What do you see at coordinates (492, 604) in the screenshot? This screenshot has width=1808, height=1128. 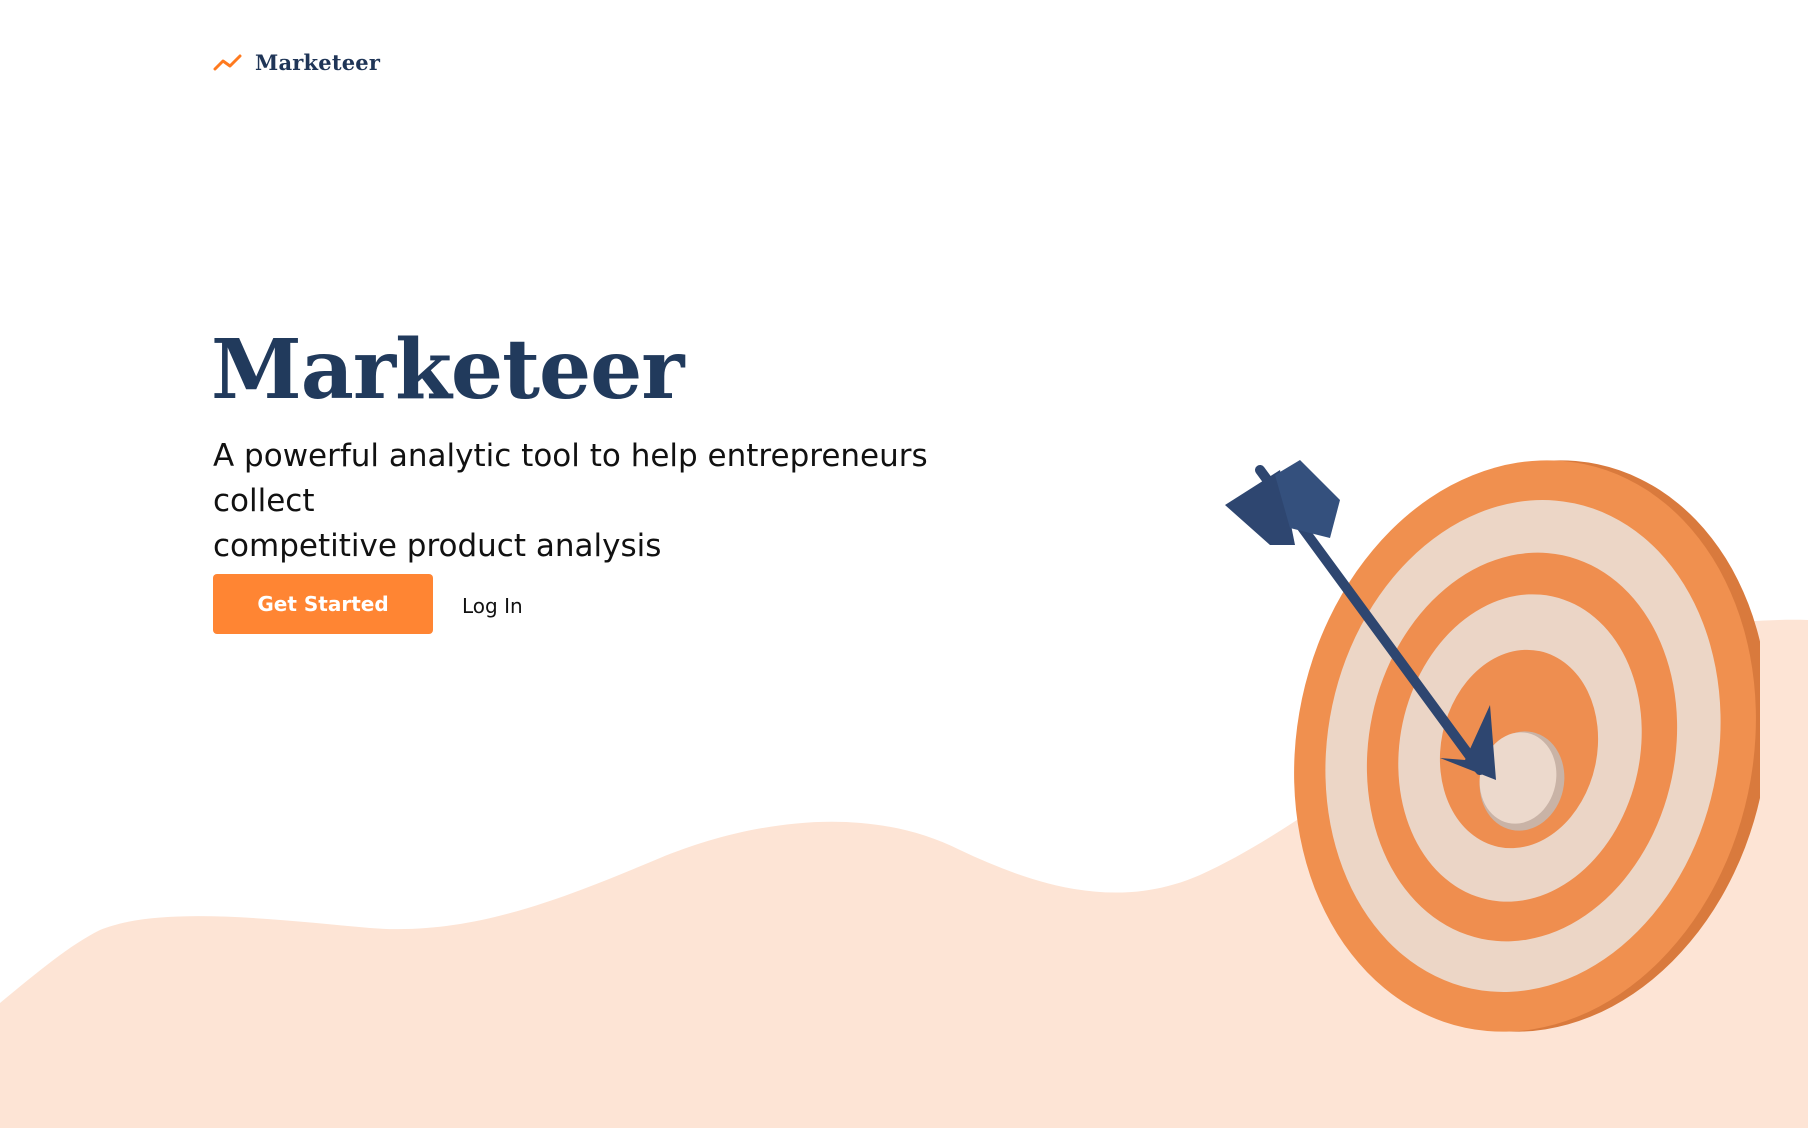 I see `log-in-link: Log In` at bounding box center [492, 604].